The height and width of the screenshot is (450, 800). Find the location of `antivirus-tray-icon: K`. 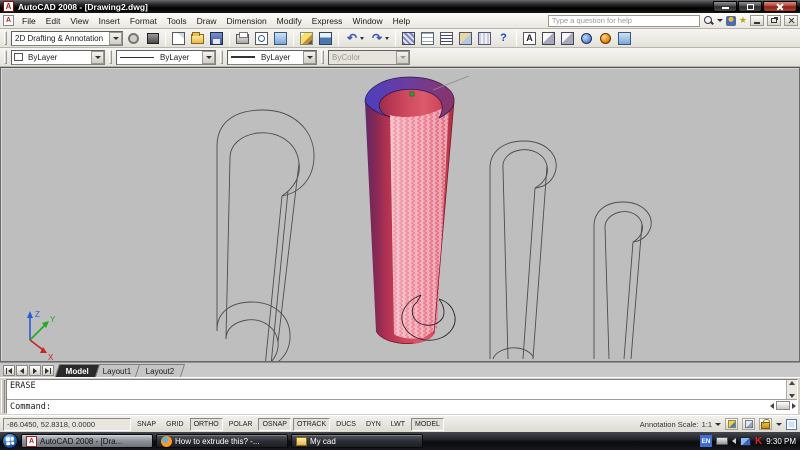

antivirus-tray-icon: K is located at coordinates (758, 441).